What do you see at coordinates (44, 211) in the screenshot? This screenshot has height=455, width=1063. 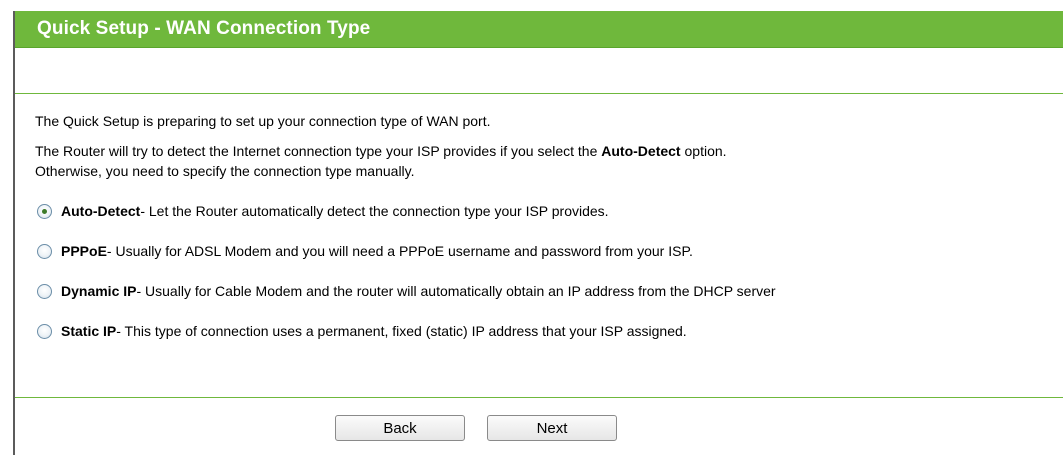 I see `auto-detect-radio` at bounding box center [44, 211].